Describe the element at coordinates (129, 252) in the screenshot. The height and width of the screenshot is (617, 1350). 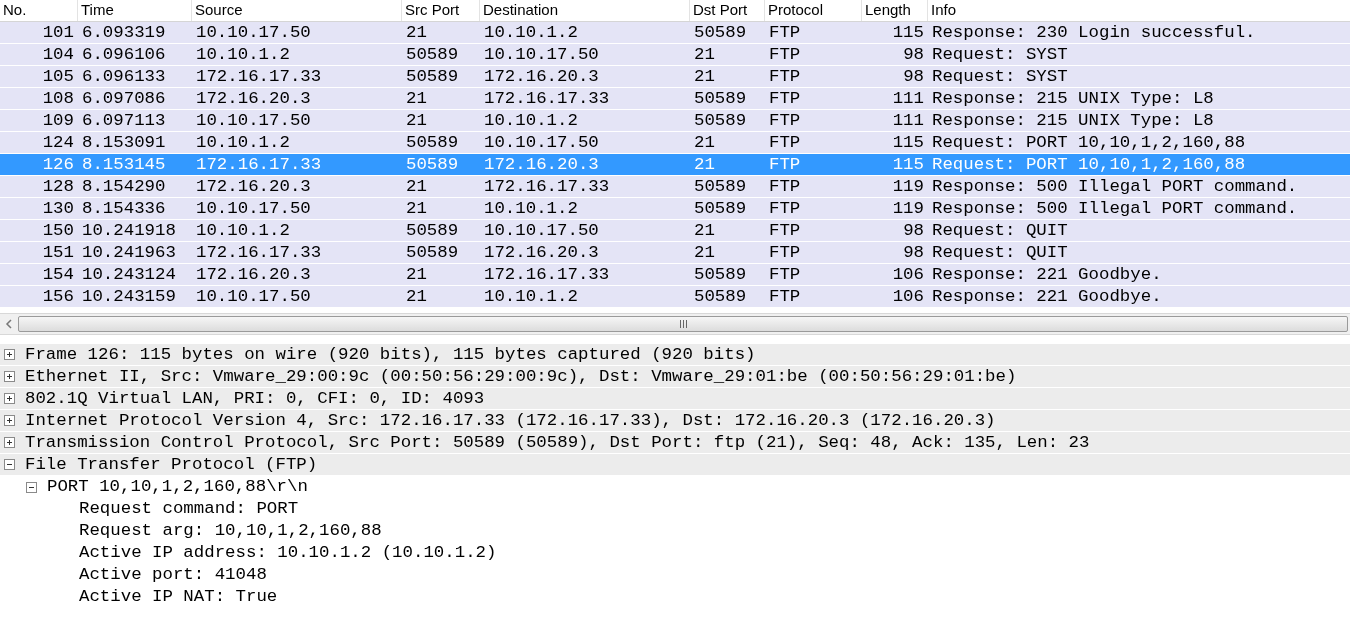
I see `table-cell-text: 10.241963` at that location.